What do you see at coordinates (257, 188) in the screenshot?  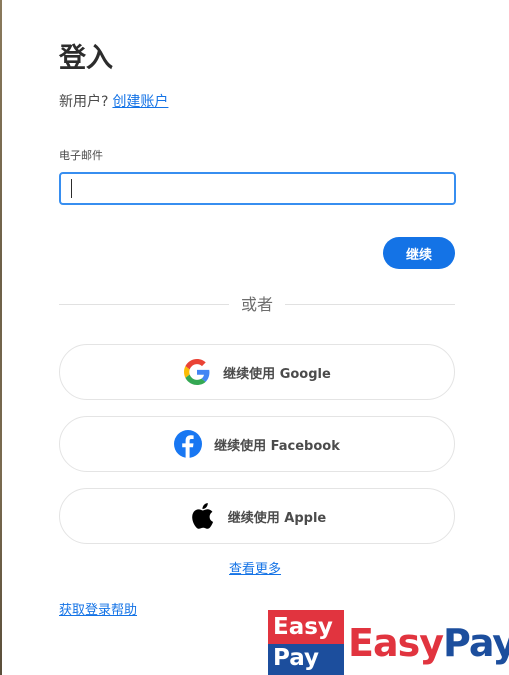 I see `email-input` at bounding box center [257, 188].